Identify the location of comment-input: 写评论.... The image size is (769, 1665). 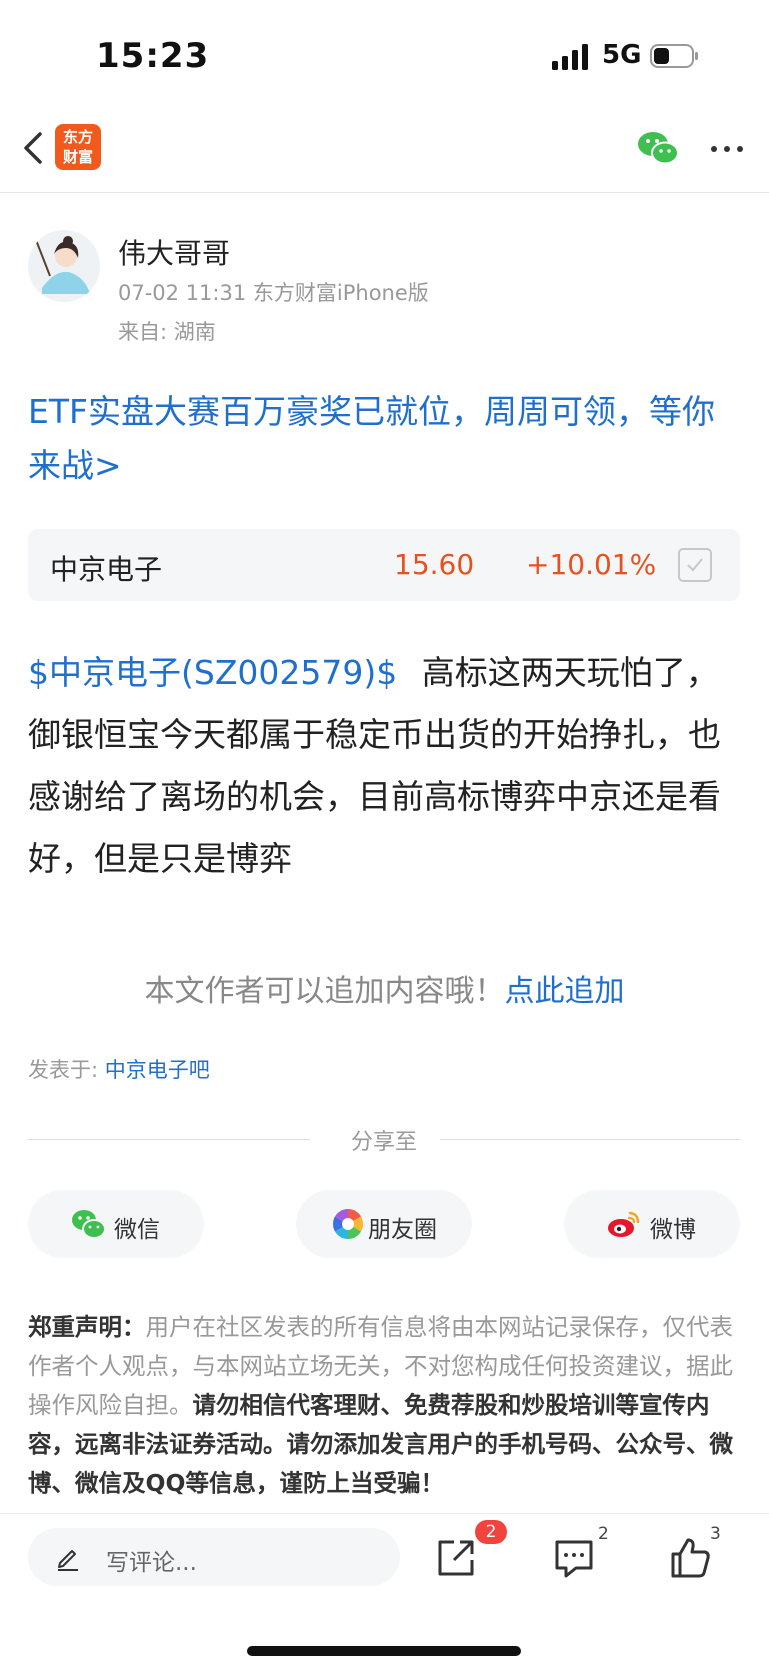
(214, 1557).